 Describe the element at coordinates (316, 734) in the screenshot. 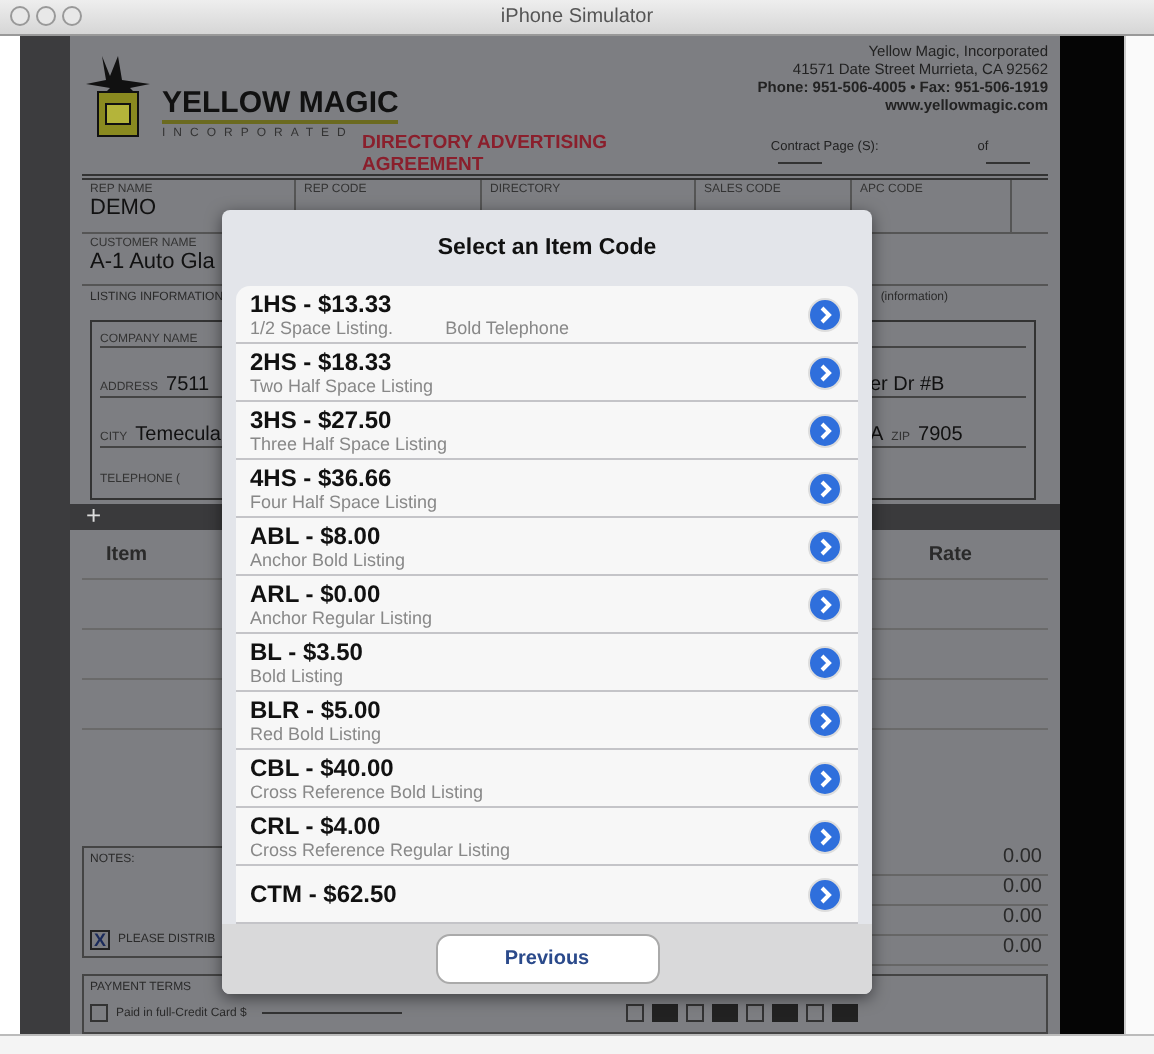

I see `item-description: Red Bold Listing` at that location.